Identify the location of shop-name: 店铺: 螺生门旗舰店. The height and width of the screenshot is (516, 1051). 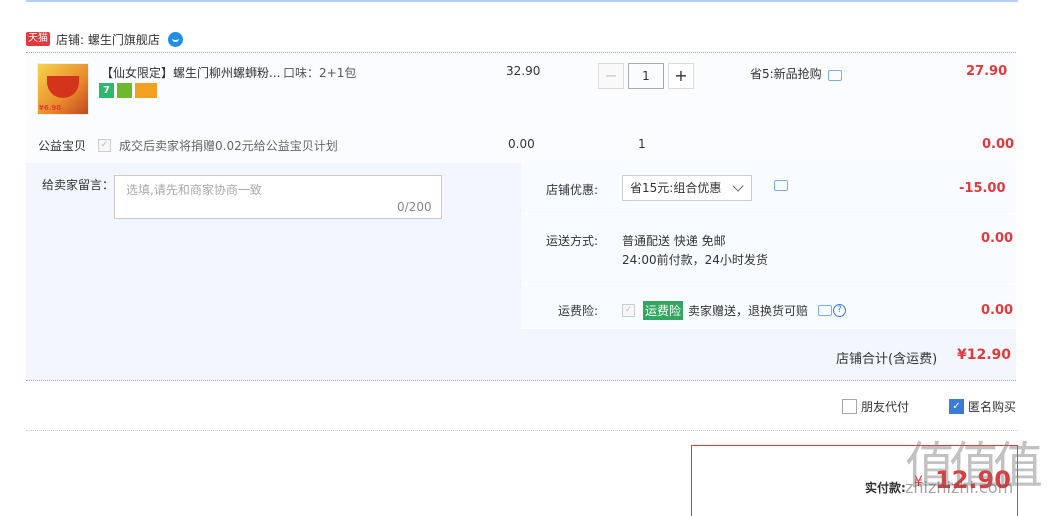
(108, 39).